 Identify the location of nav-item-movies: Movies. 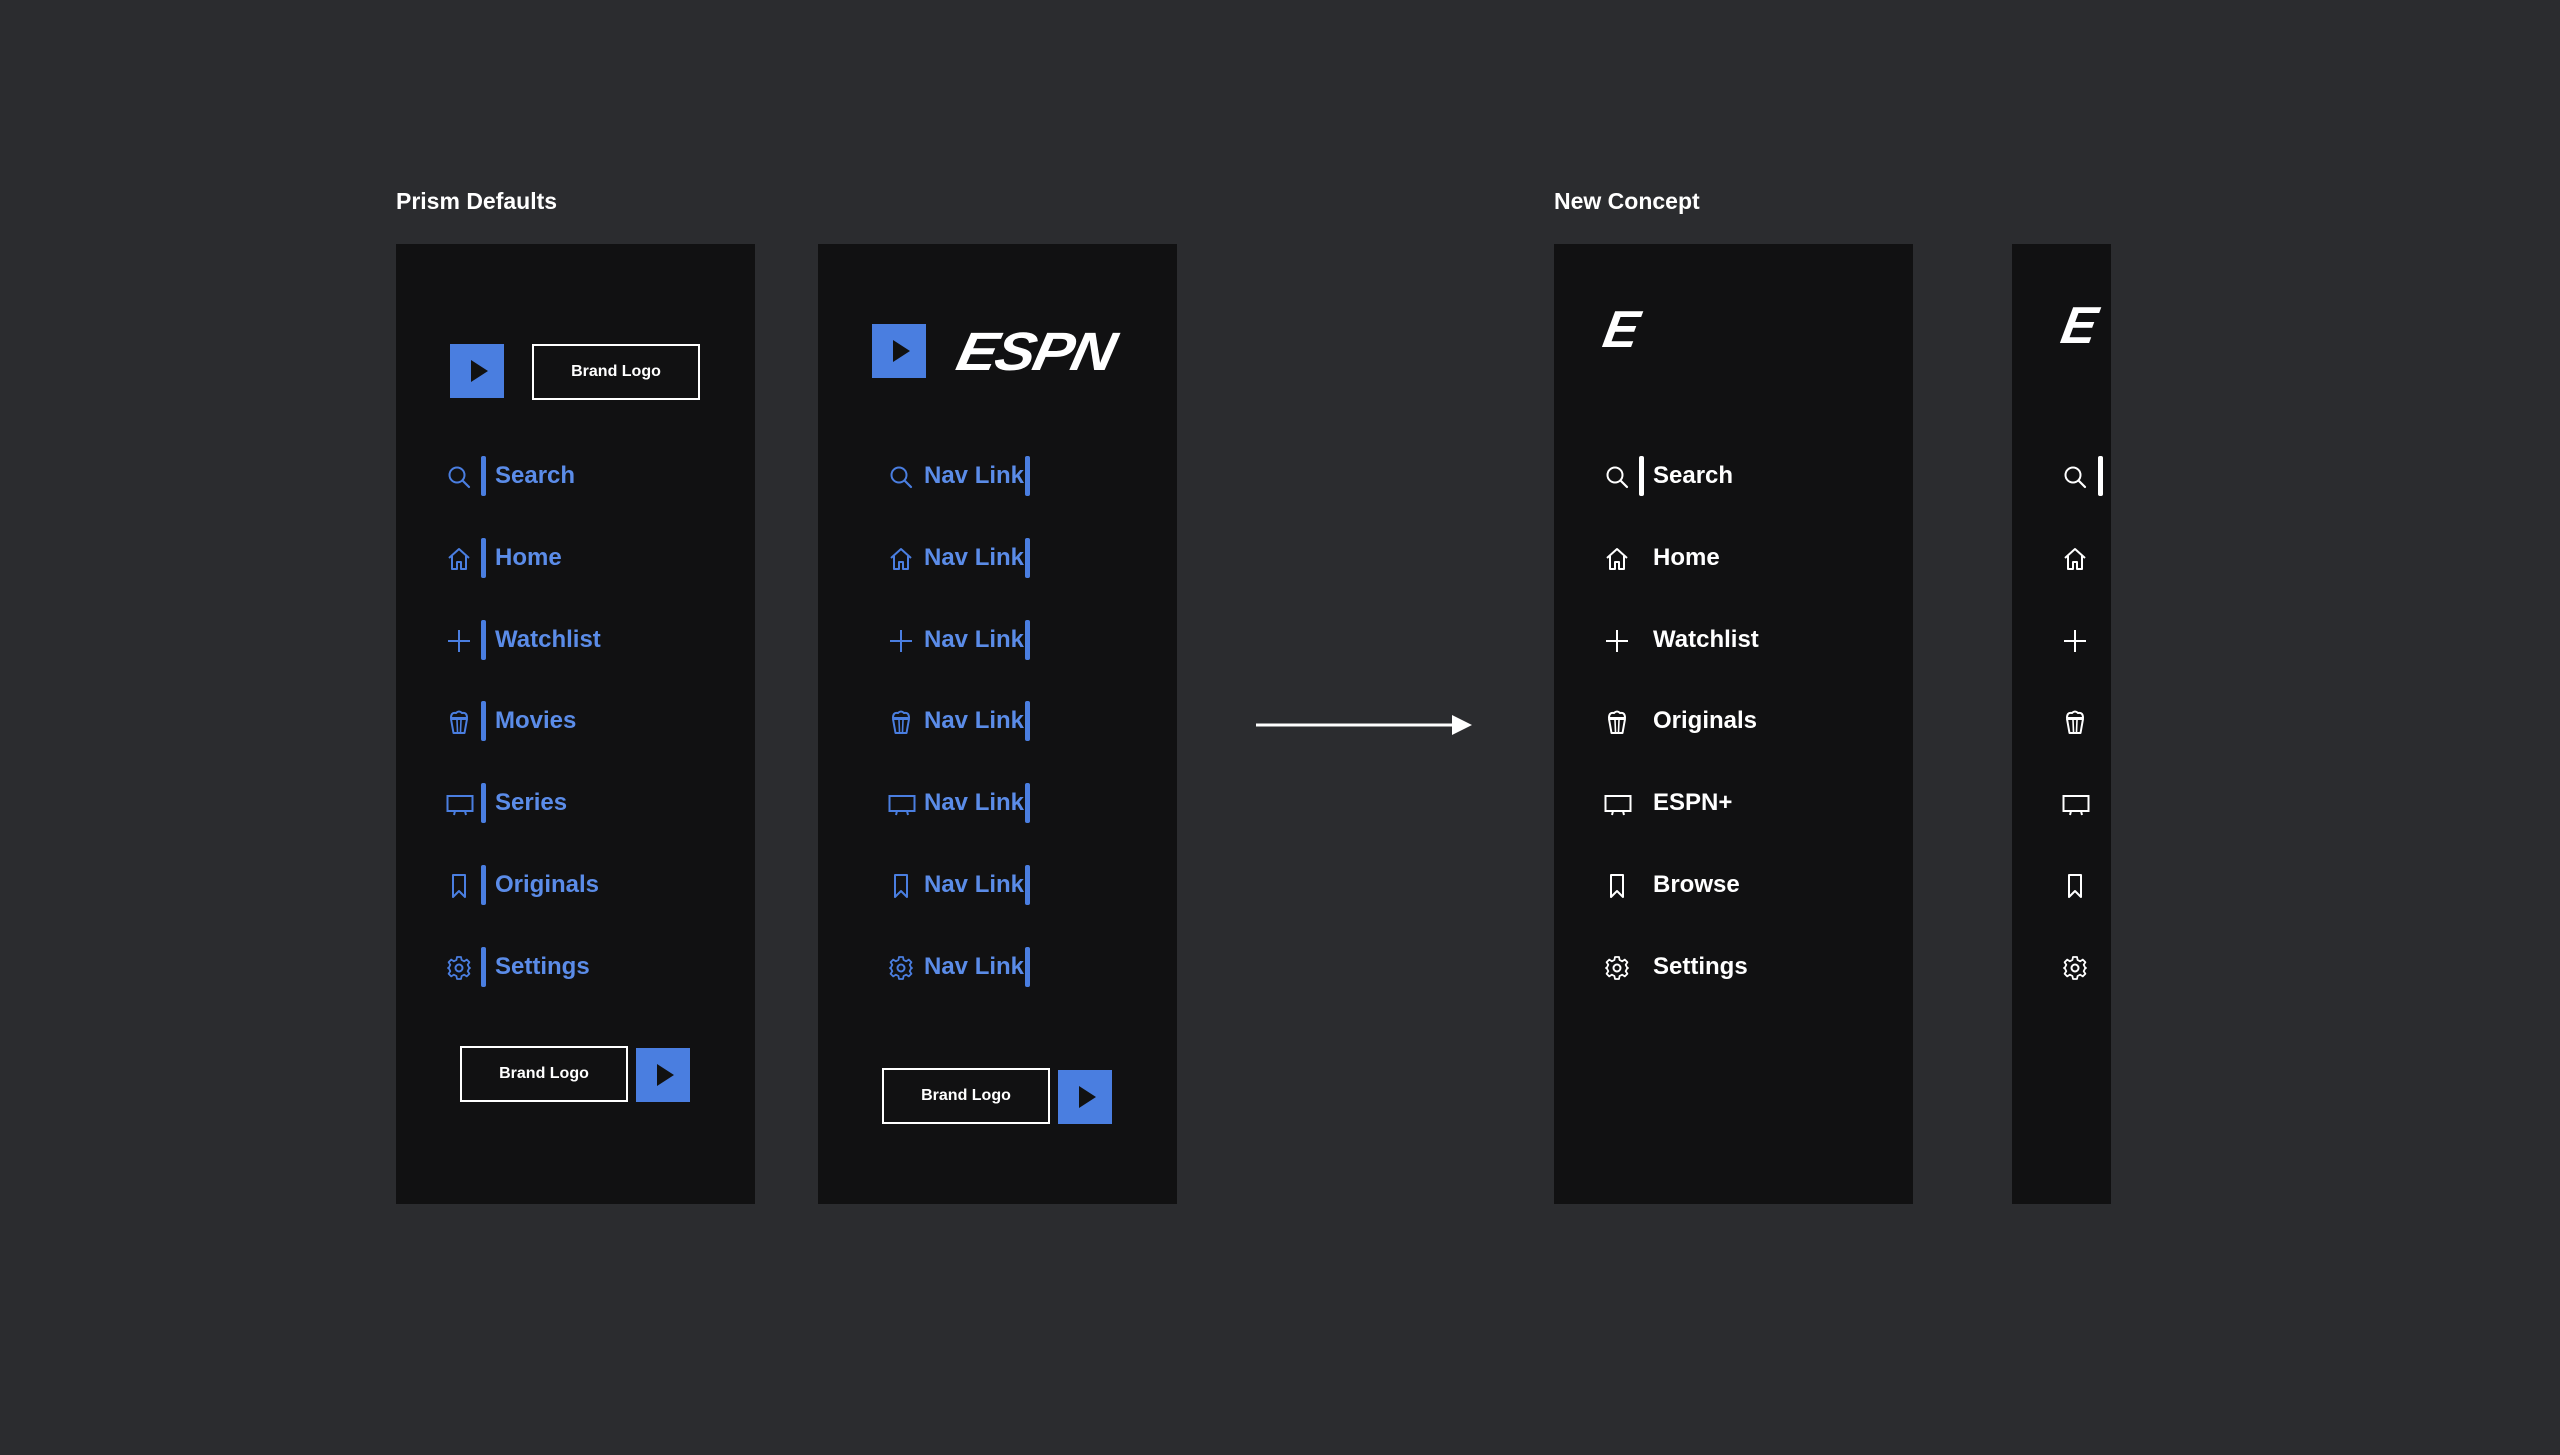
(576, 721).